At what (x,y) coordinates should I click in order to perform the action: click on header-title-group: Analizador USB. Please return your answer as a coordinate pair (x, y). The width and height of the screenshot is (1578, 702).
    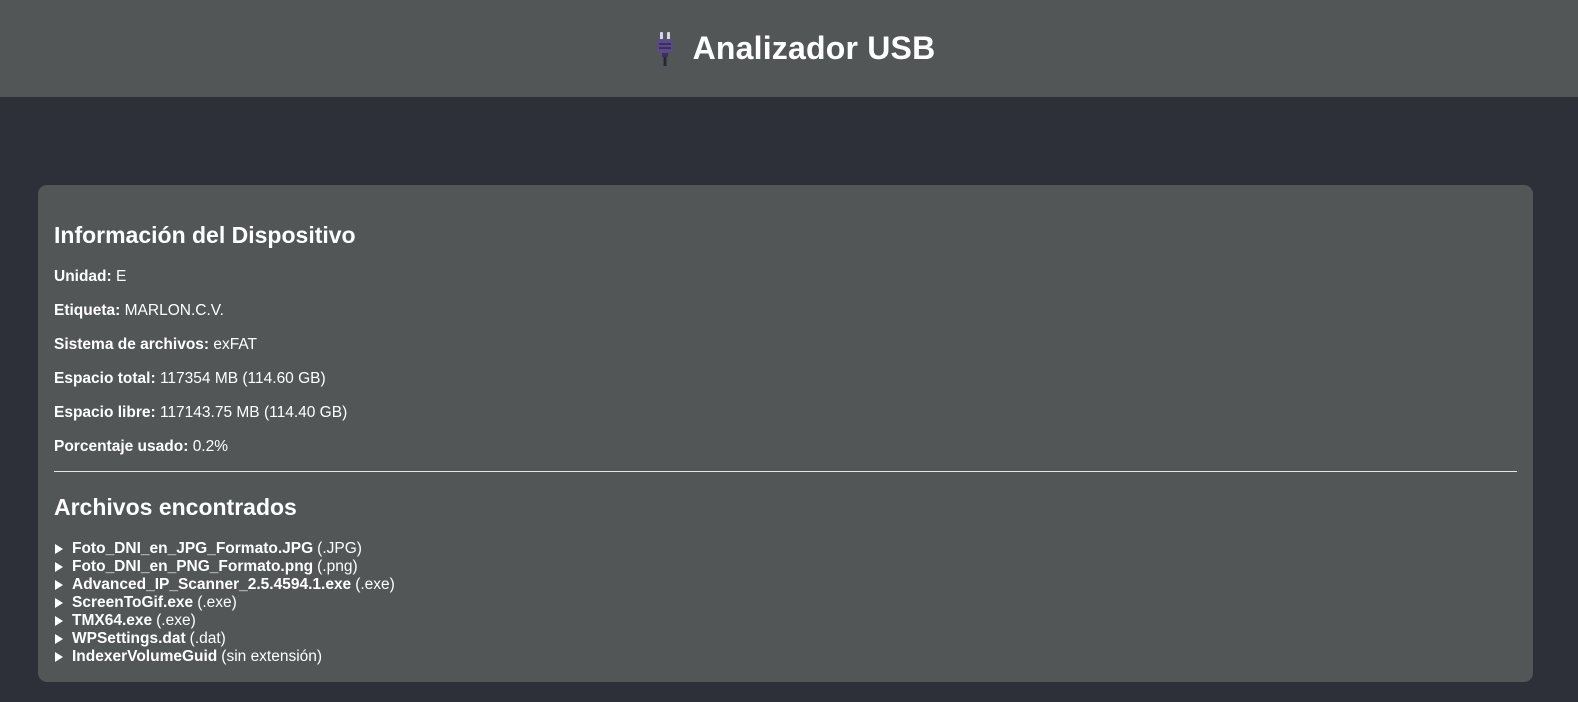
    Looking at the image, I should click on (793, 48).